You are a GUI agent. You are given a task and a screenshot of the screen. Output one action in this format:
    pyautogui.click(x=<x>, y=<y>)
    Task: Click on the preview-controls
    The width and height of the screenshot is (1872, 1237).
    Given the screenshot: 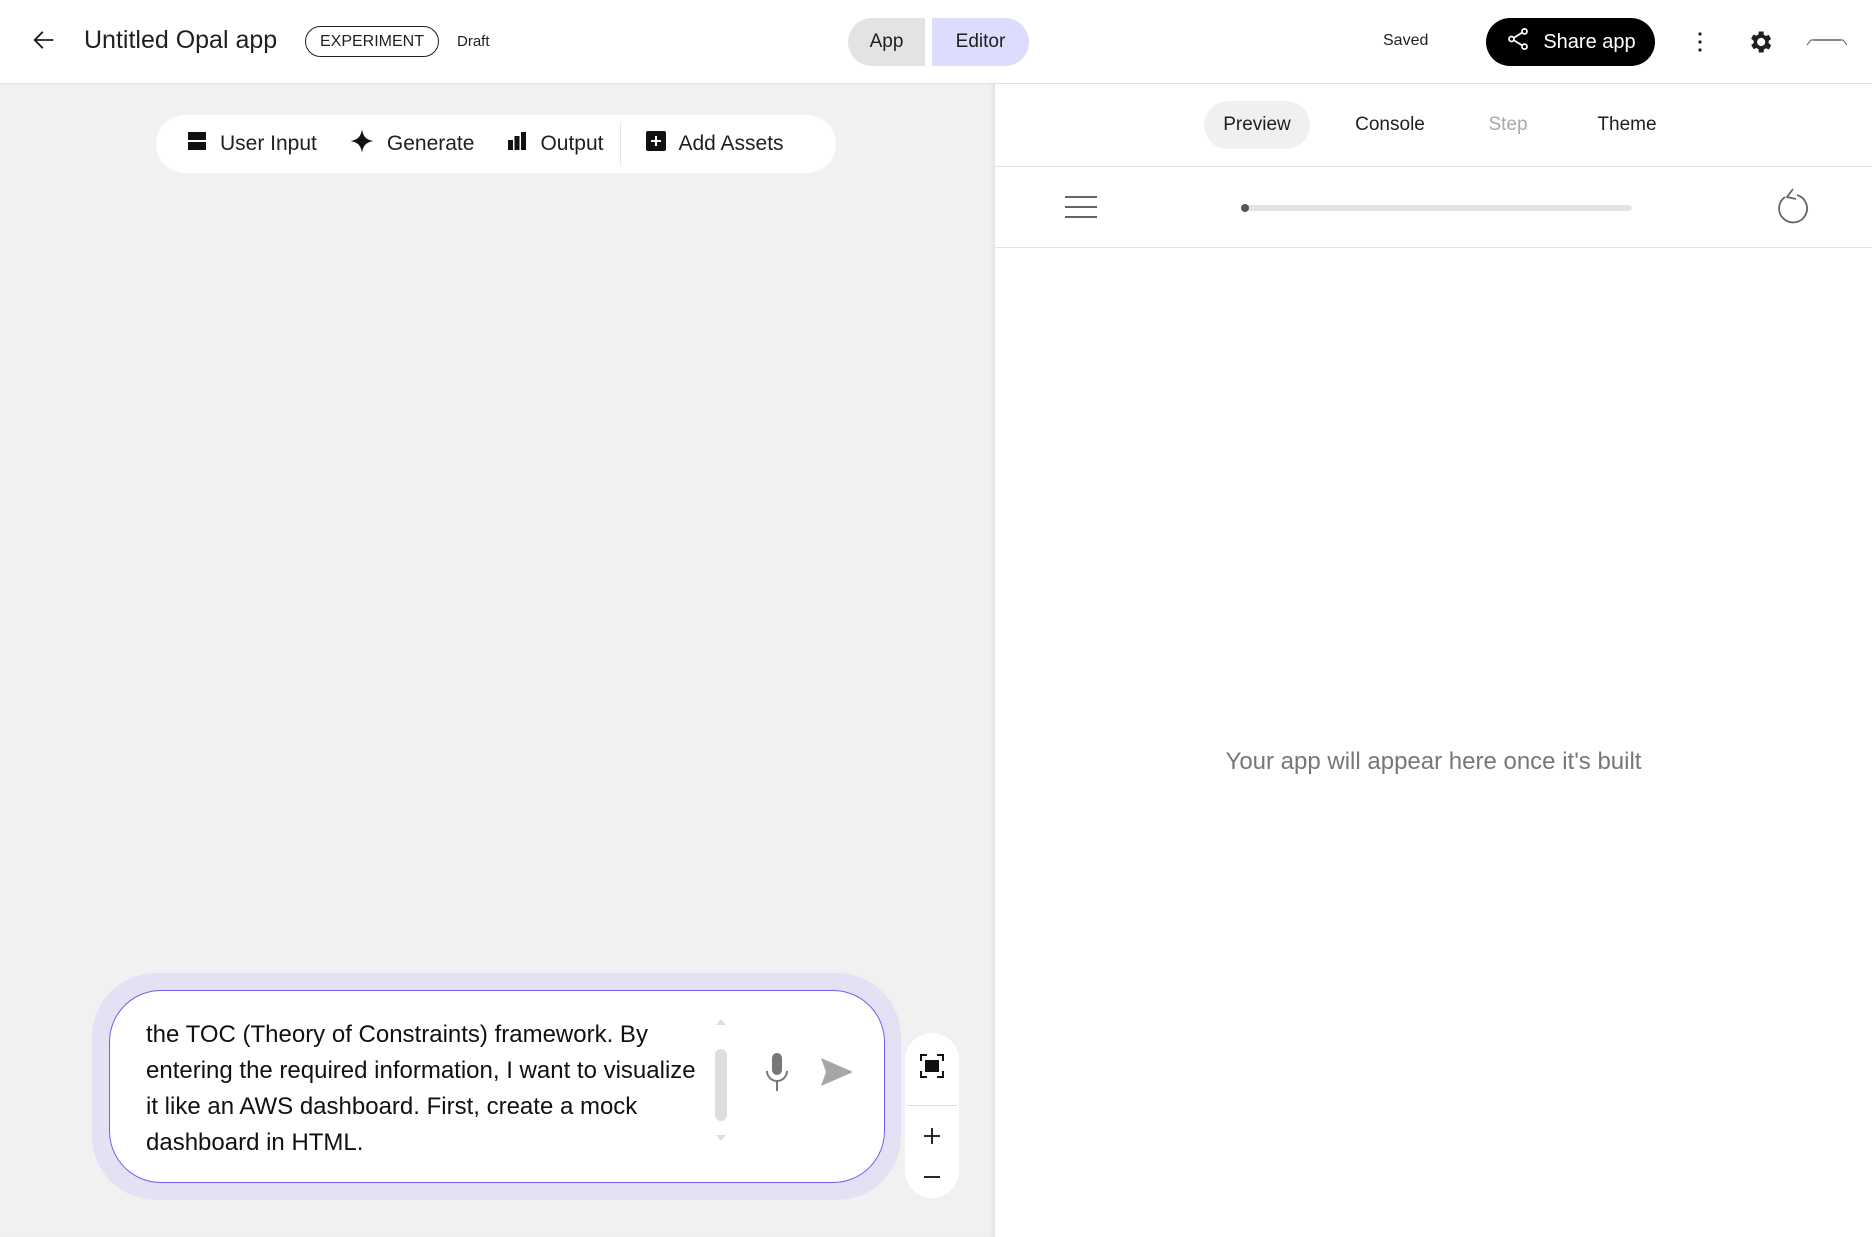 What is the action you would take?
    pyautogui.click(x=1433, y=207)
    